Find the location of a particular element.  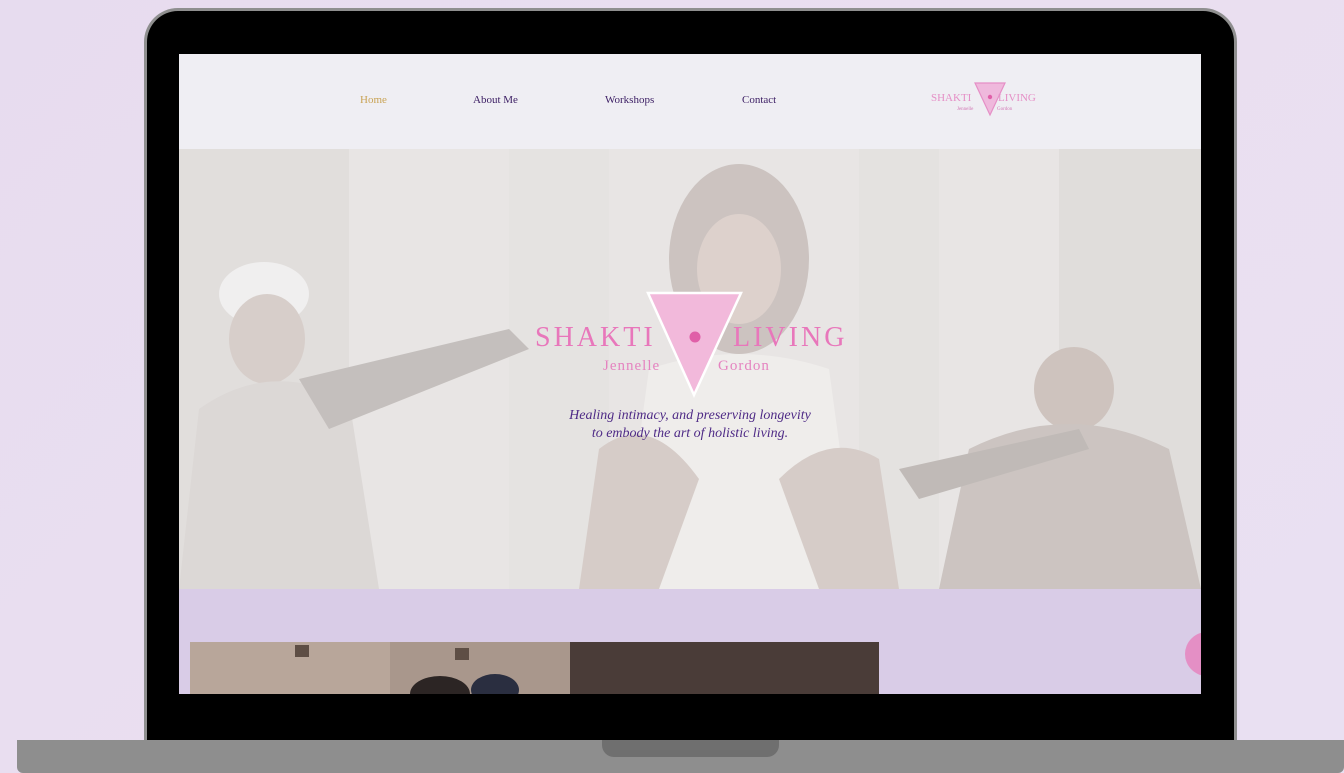

section-photo is located at coordinates (534, 668).